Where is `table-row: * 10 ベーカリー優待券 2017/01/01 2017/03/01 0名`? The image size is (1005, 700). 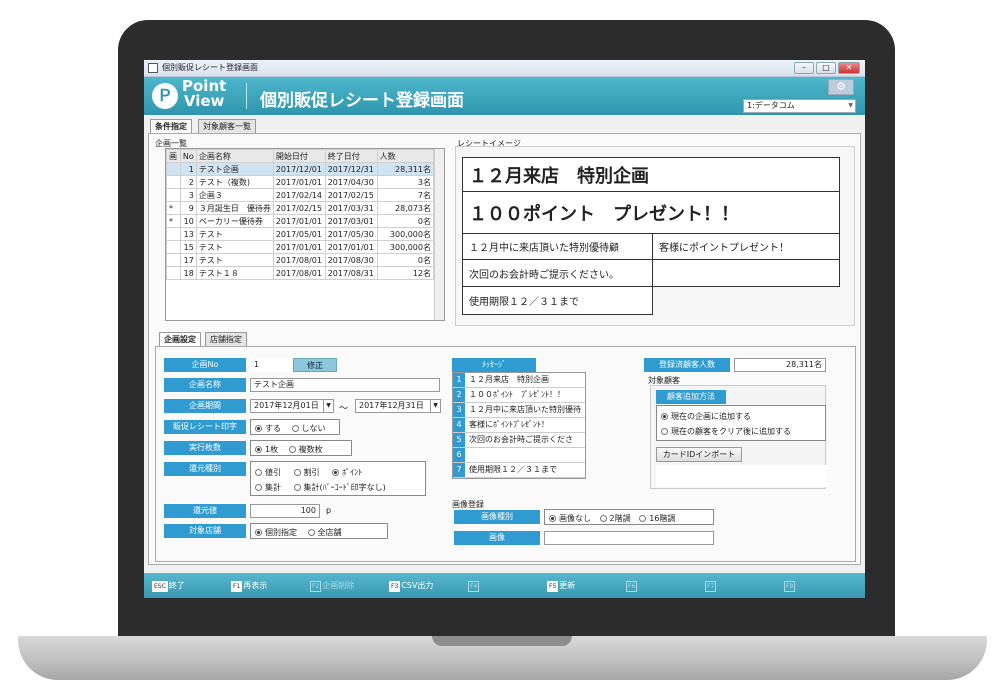 table-row: * 10 ベーカリー優待券 2017/01/01 2017/03/01 0名 is located at coordinates (300, 221).